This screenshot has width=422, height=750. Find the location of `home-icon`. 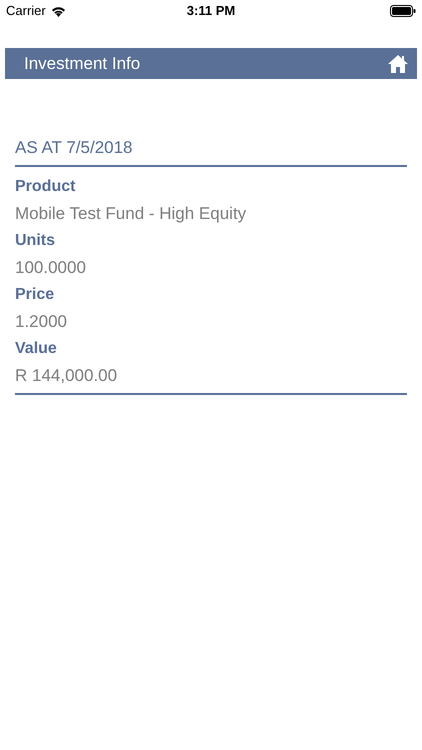

home-icon is located at coordinates (398, 64).